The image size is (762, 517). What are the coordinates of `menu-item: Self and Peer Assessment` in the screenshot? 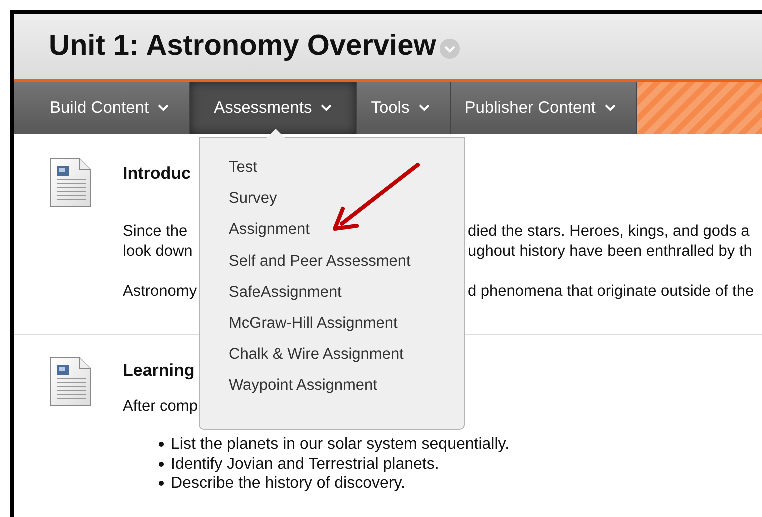 It's located at (332, 268).